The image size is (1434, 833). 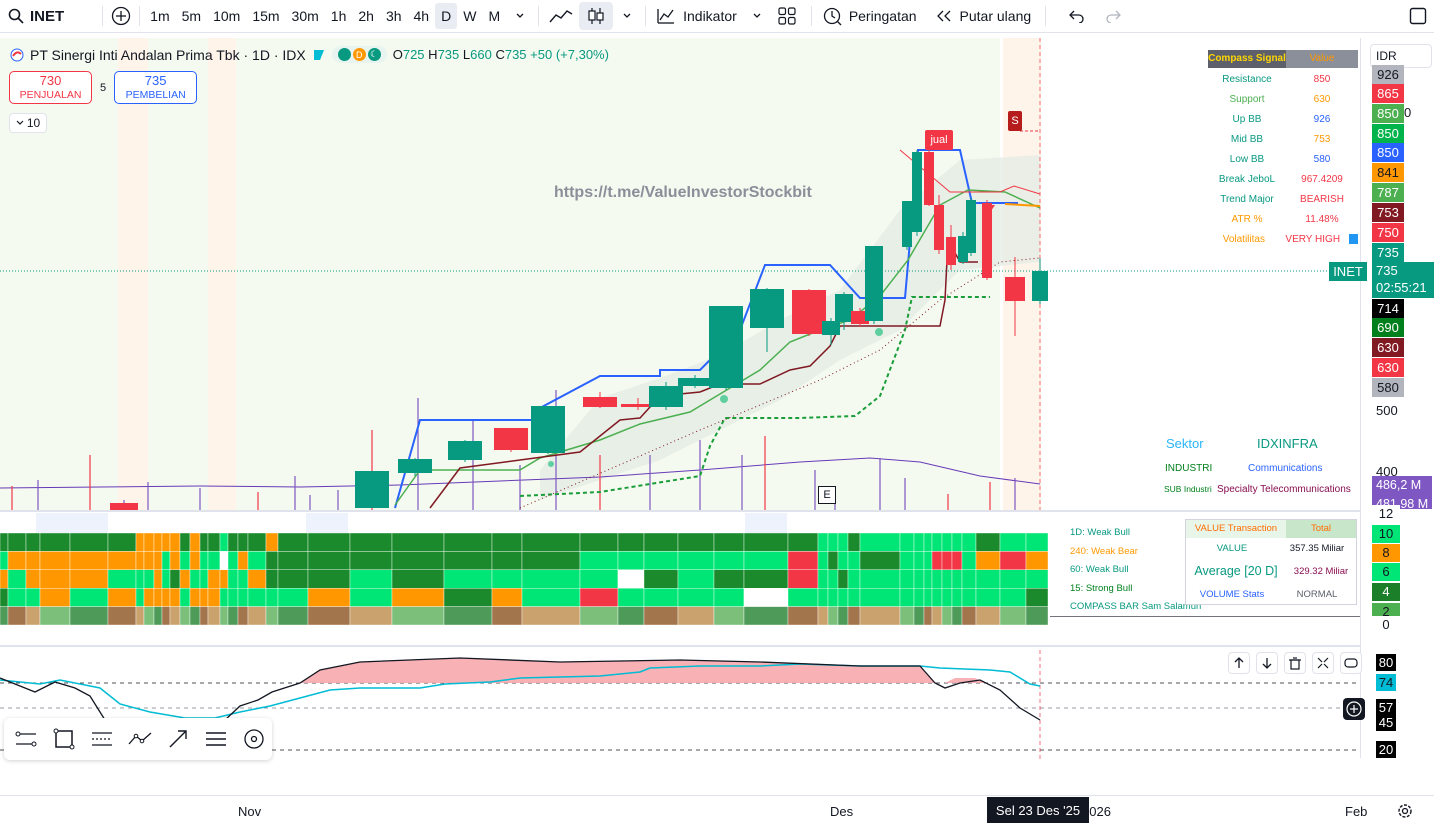 I want to click on arrow-tool, so click(x=178, y=739).